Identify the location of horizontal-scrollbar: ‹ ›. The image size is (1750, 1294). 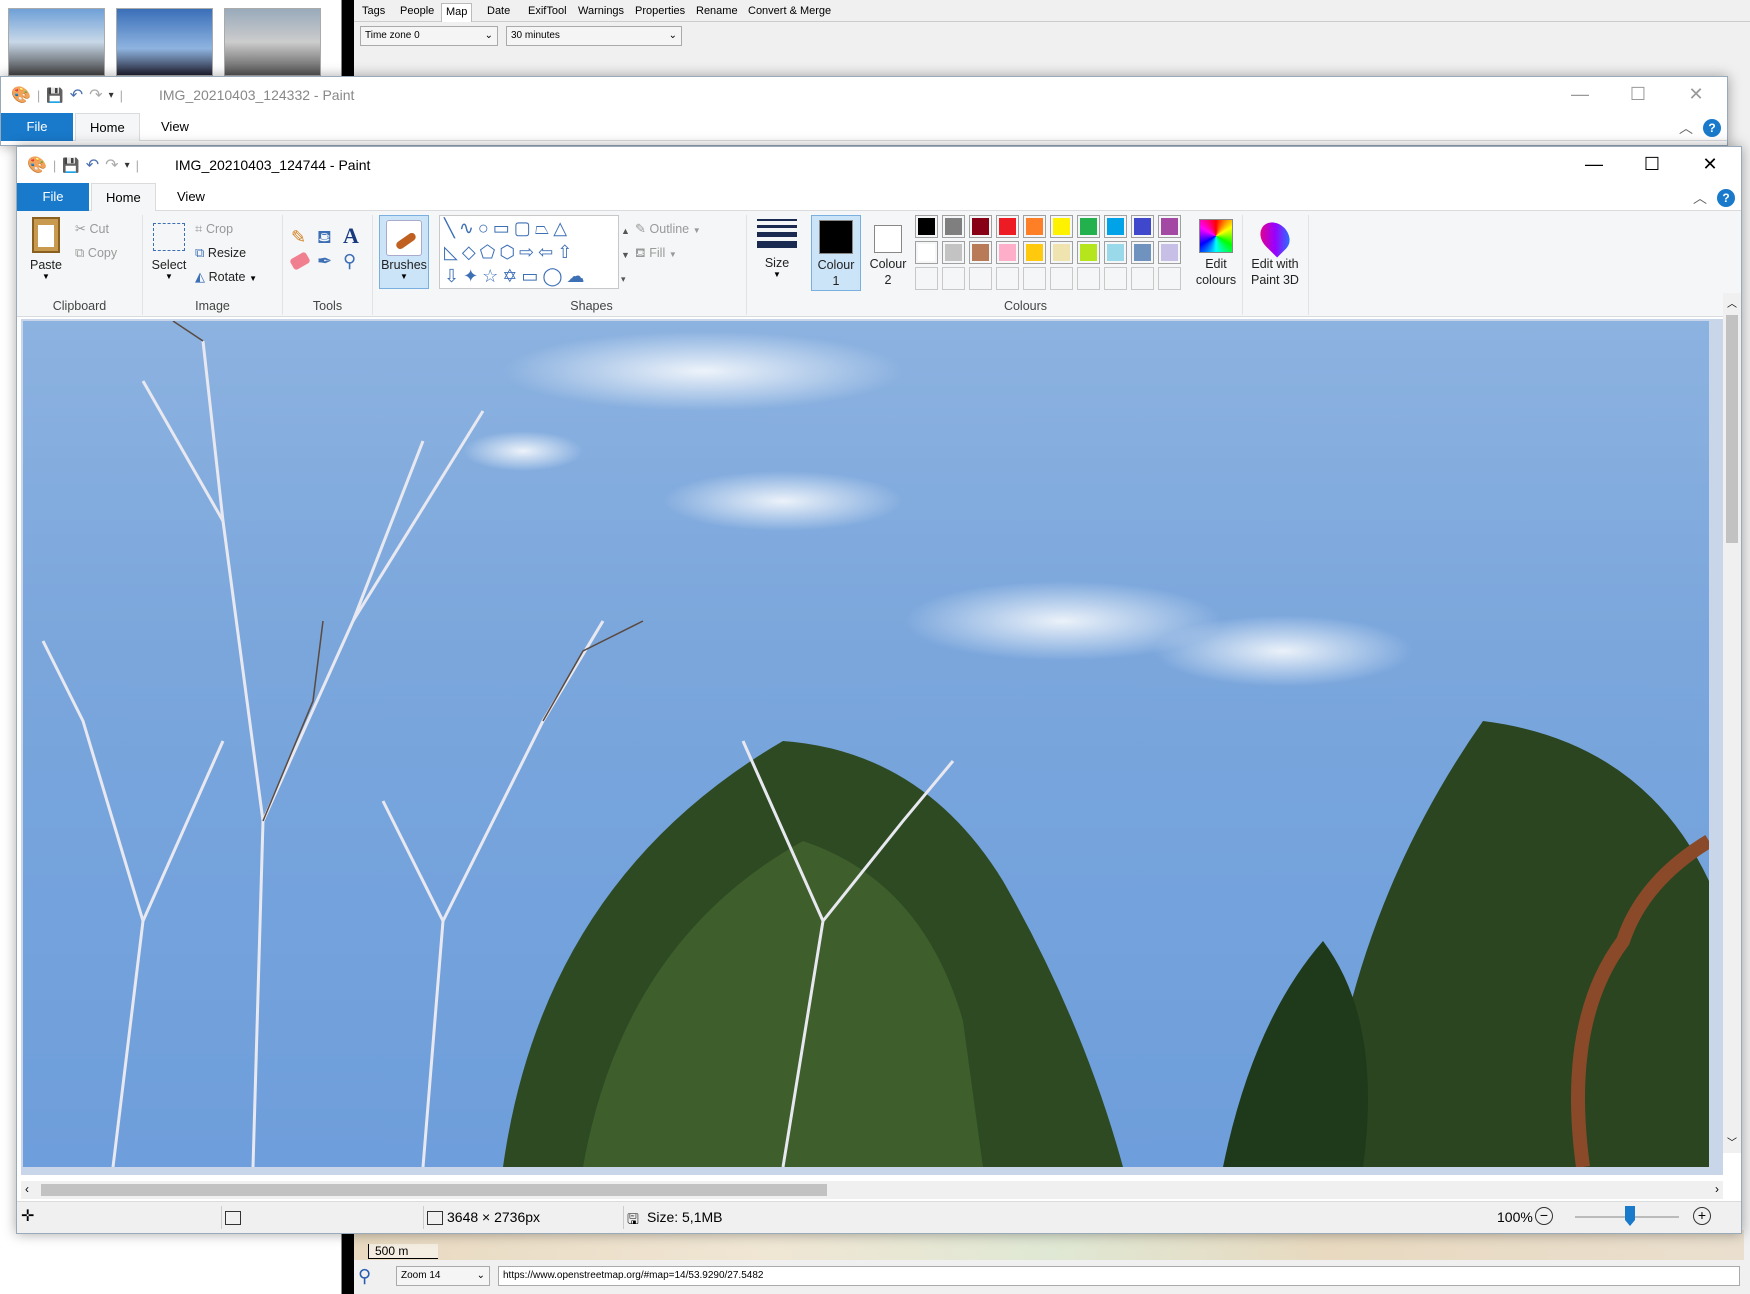
(872, 1190).